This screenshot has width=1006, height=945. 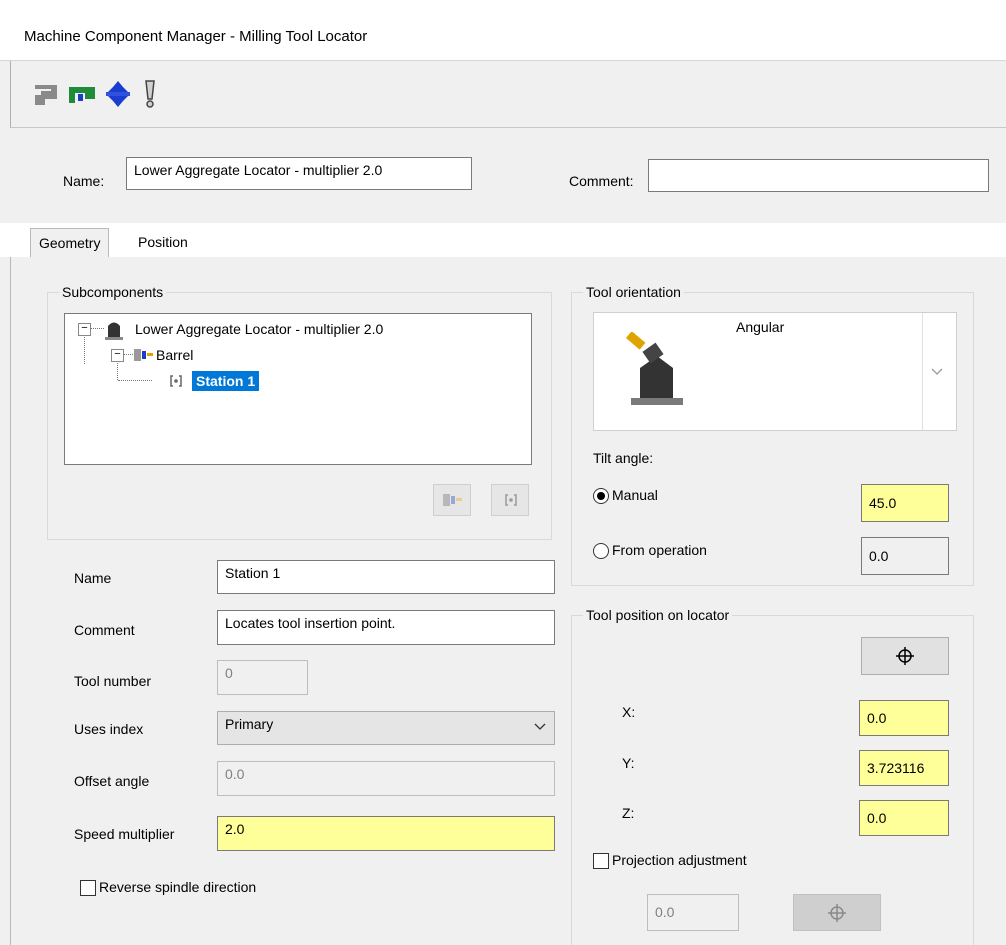 What do you see at coordinates (654, 368) in the screenshot?
I see `angular-head-icon` at bounding box center [654, 368].